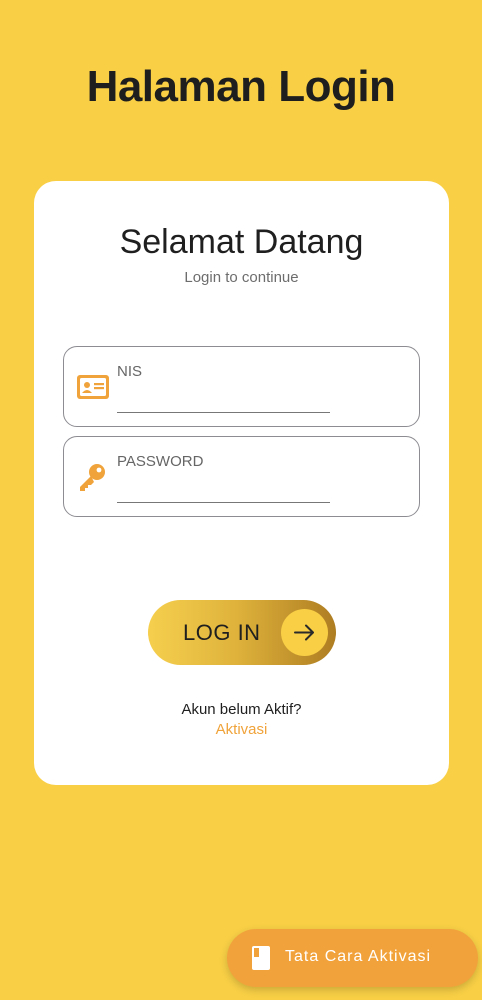 The width and height of the screenshot is (482, 1000). I want to click on nis-input, so click(223, 399).